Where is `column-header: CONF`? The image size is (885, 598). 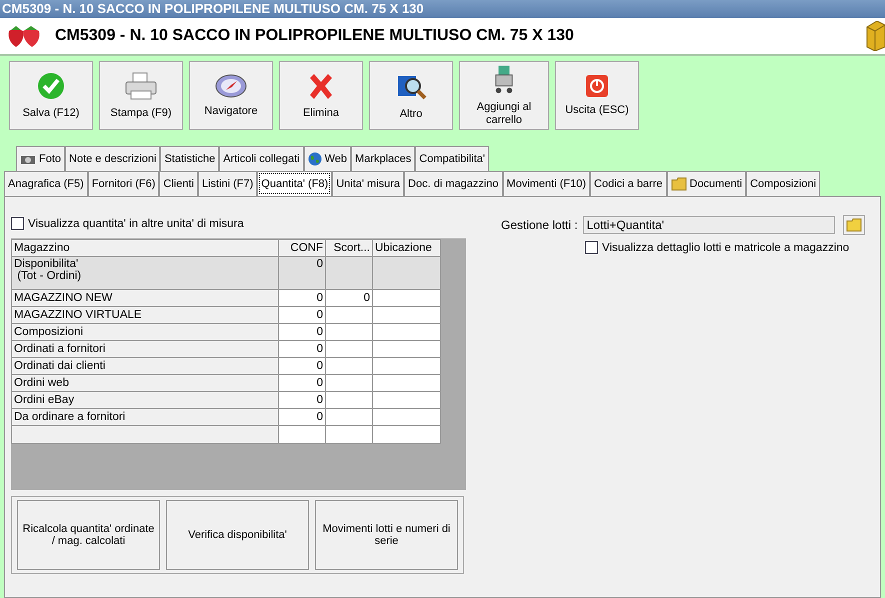
column-header: CONF is located at coordinates (302, 248).